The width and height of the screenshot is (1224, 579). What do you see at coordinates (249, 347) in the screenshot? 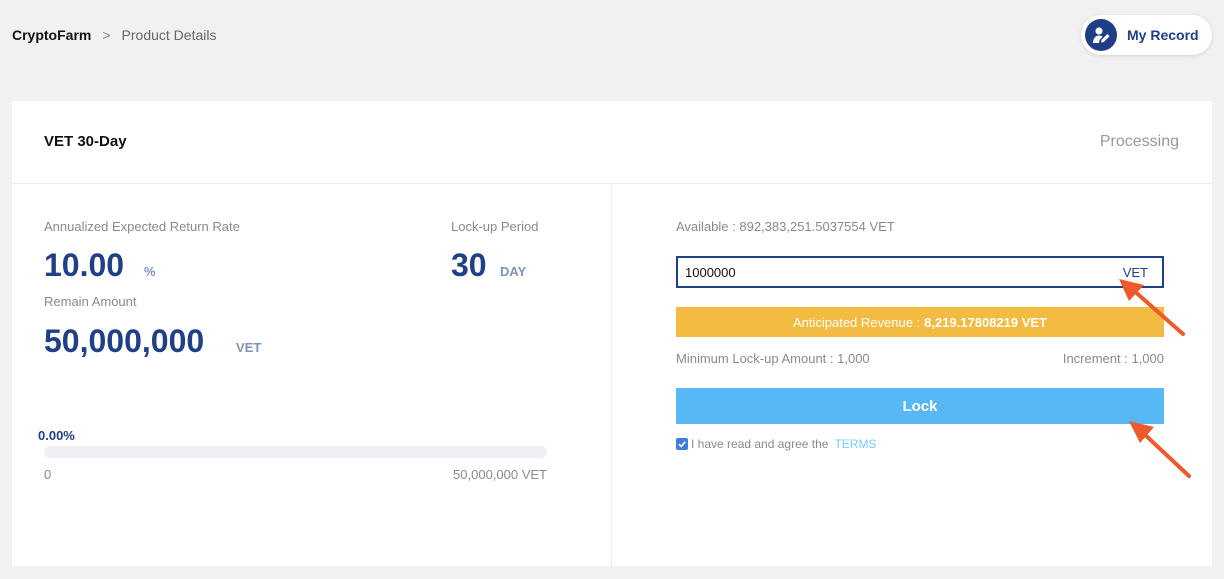
I see `remain-amount-unit: VET` at bounding box center [249, 347].